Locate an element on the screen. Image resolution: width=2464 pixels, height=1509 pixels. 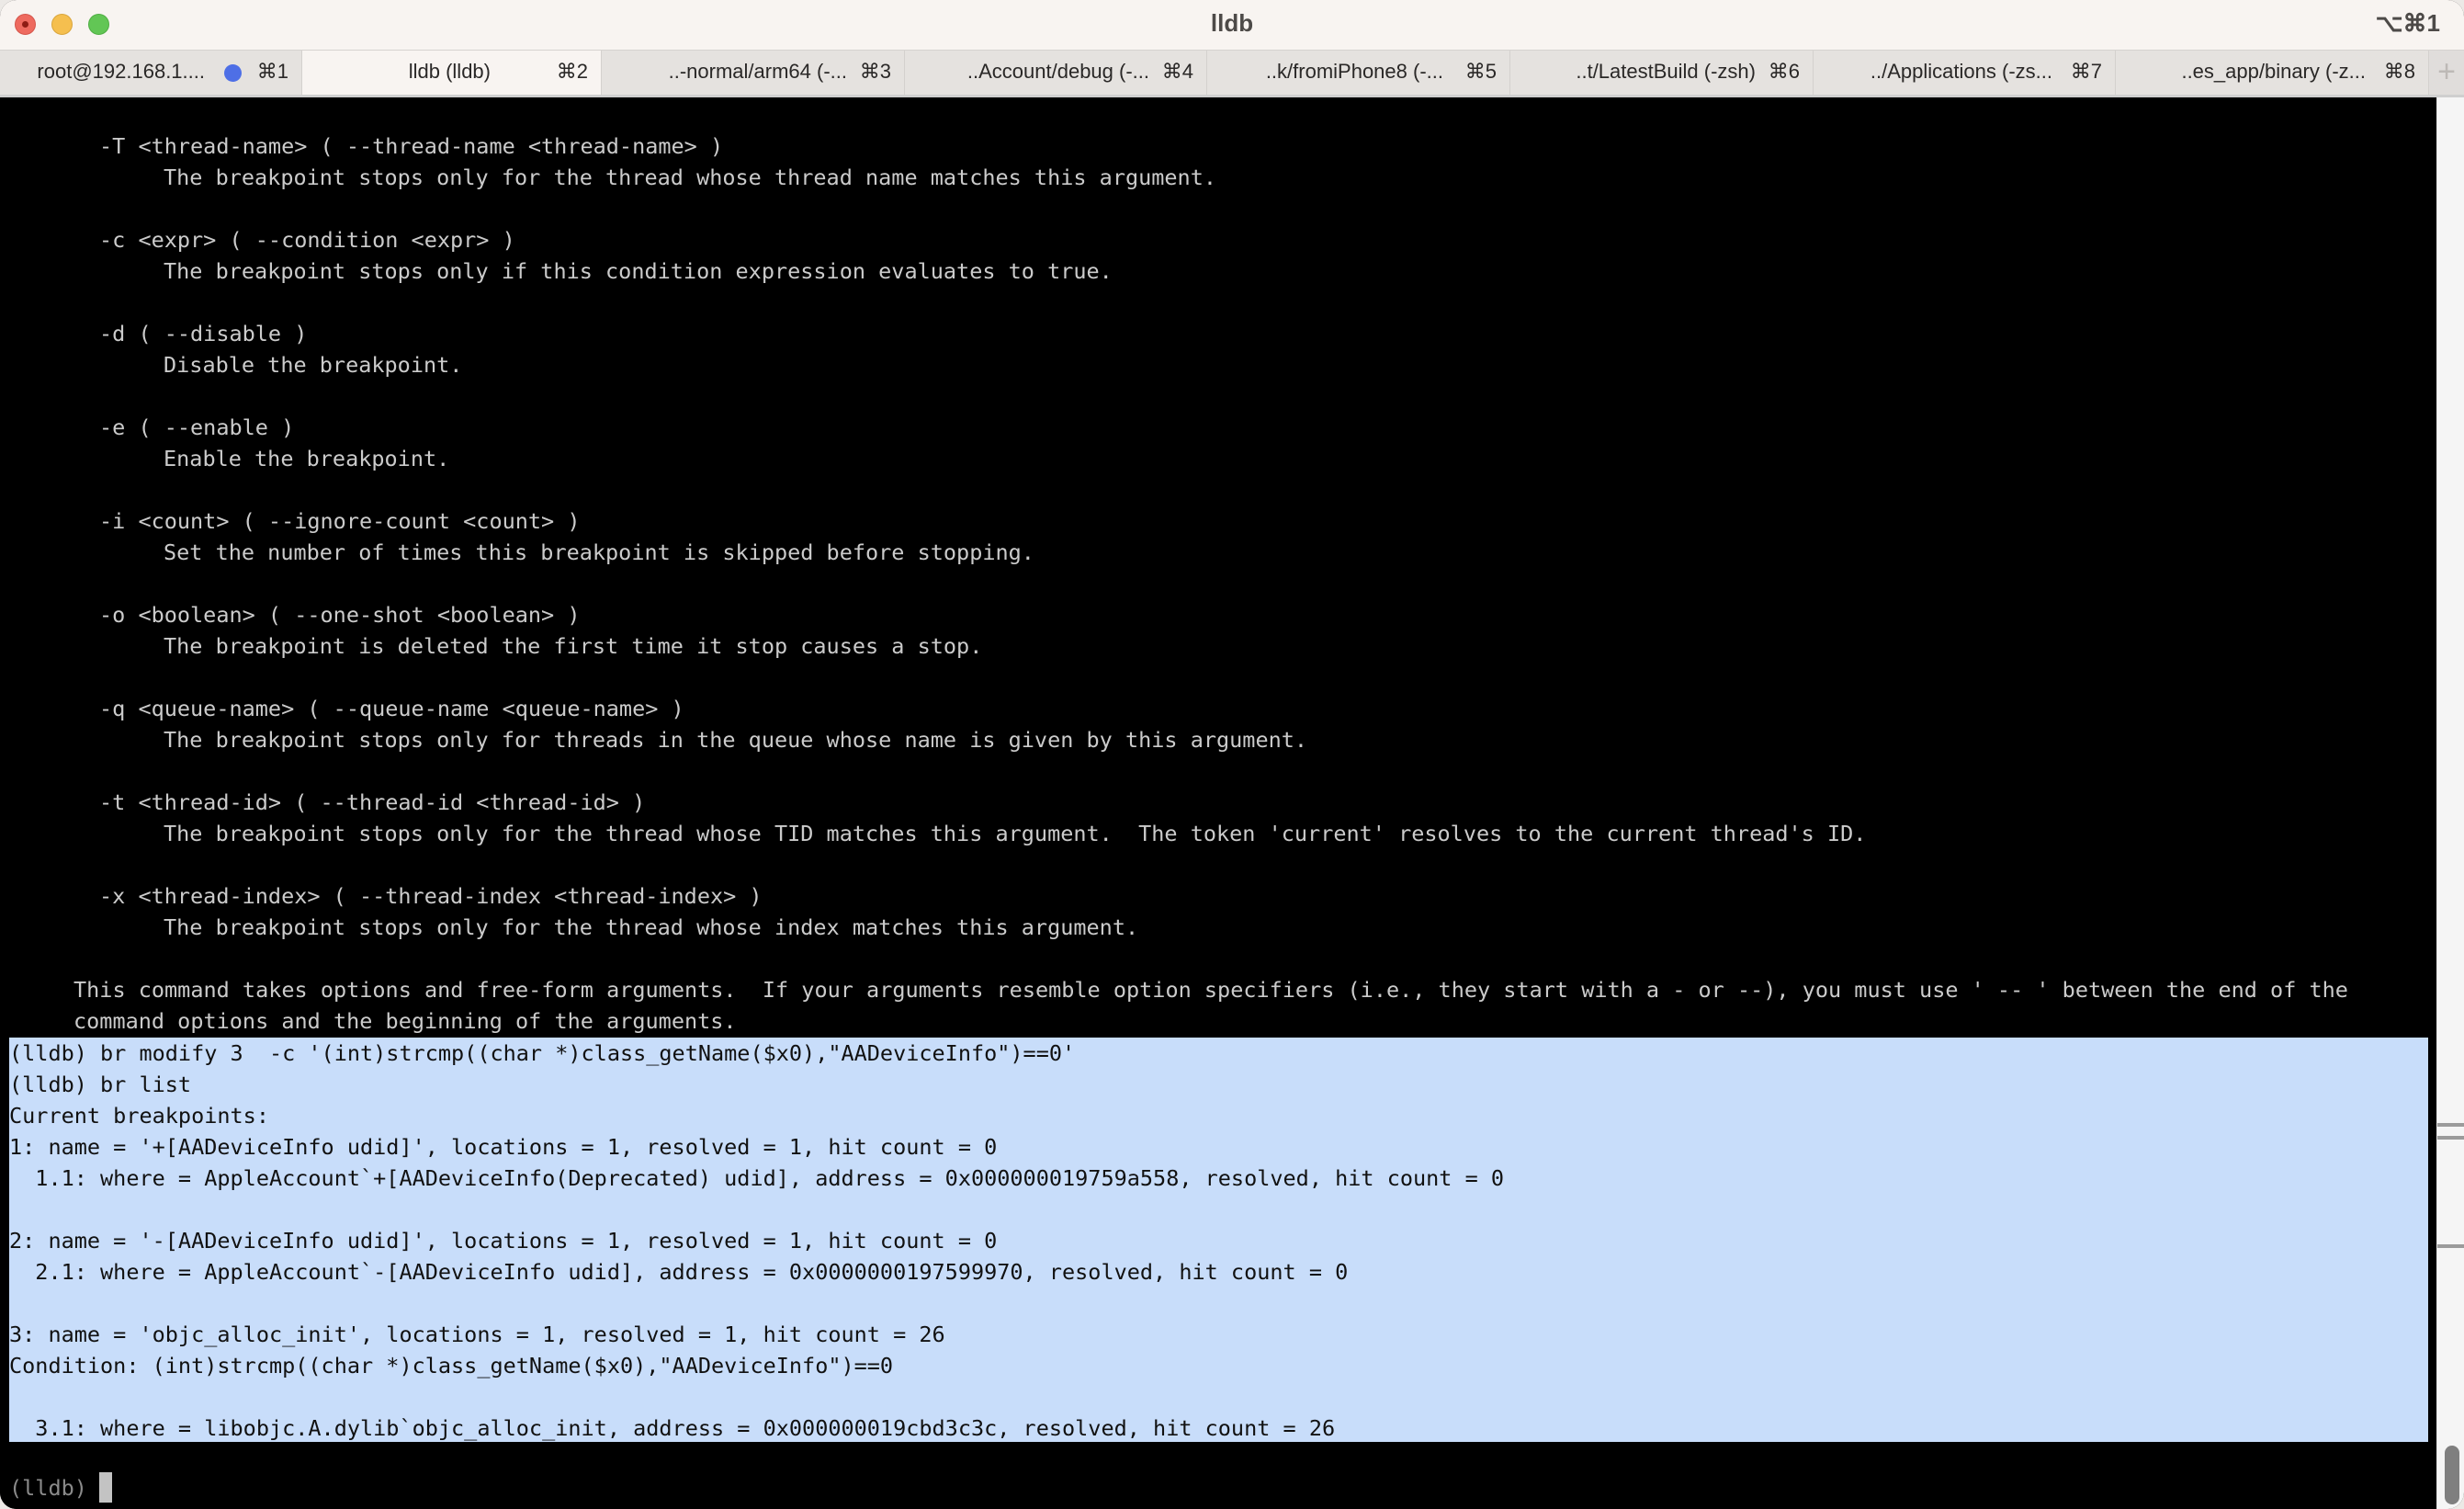
tab-shortcut: ⌘3 is located at coordinates (875, 71).